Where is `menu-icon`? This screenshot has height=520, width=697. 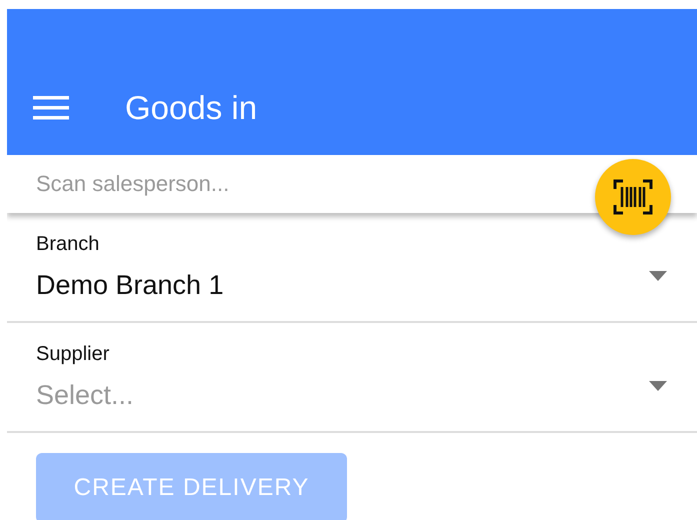
menu-icon is located at coordinates (51, 108).